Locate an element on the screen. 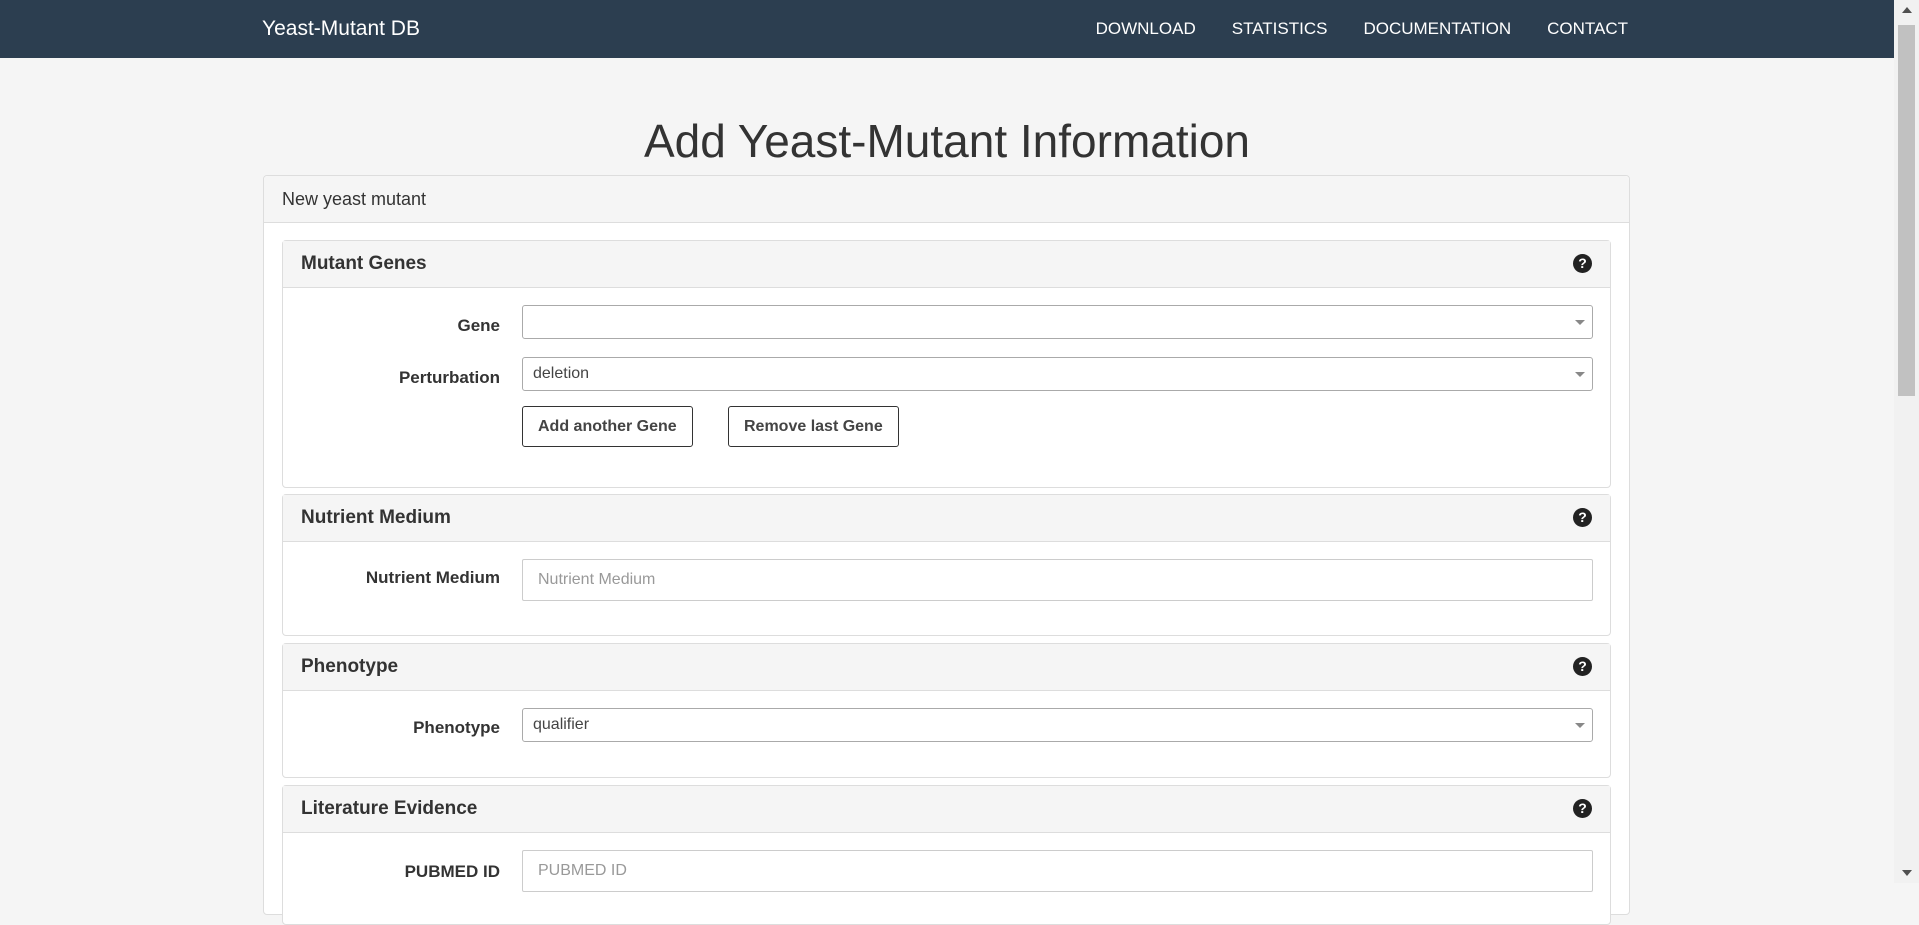 The height and width of the screenshot is (925, 1919). scroll-down-arrow-icon is located at coordinates (1907, 873).